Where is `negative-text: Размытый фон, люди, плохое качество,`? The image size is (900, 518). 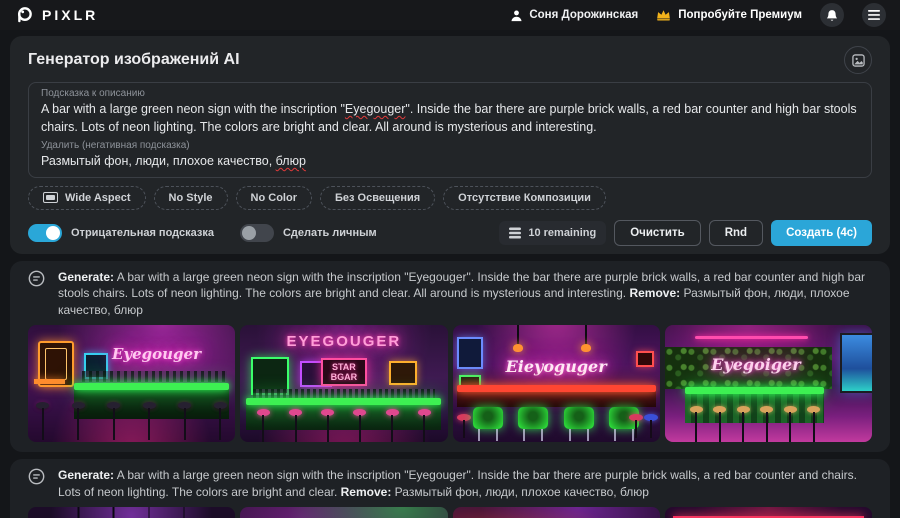 negative-text: Размытый фон, люди, плохое качество, is located at coordinates (158, 161).